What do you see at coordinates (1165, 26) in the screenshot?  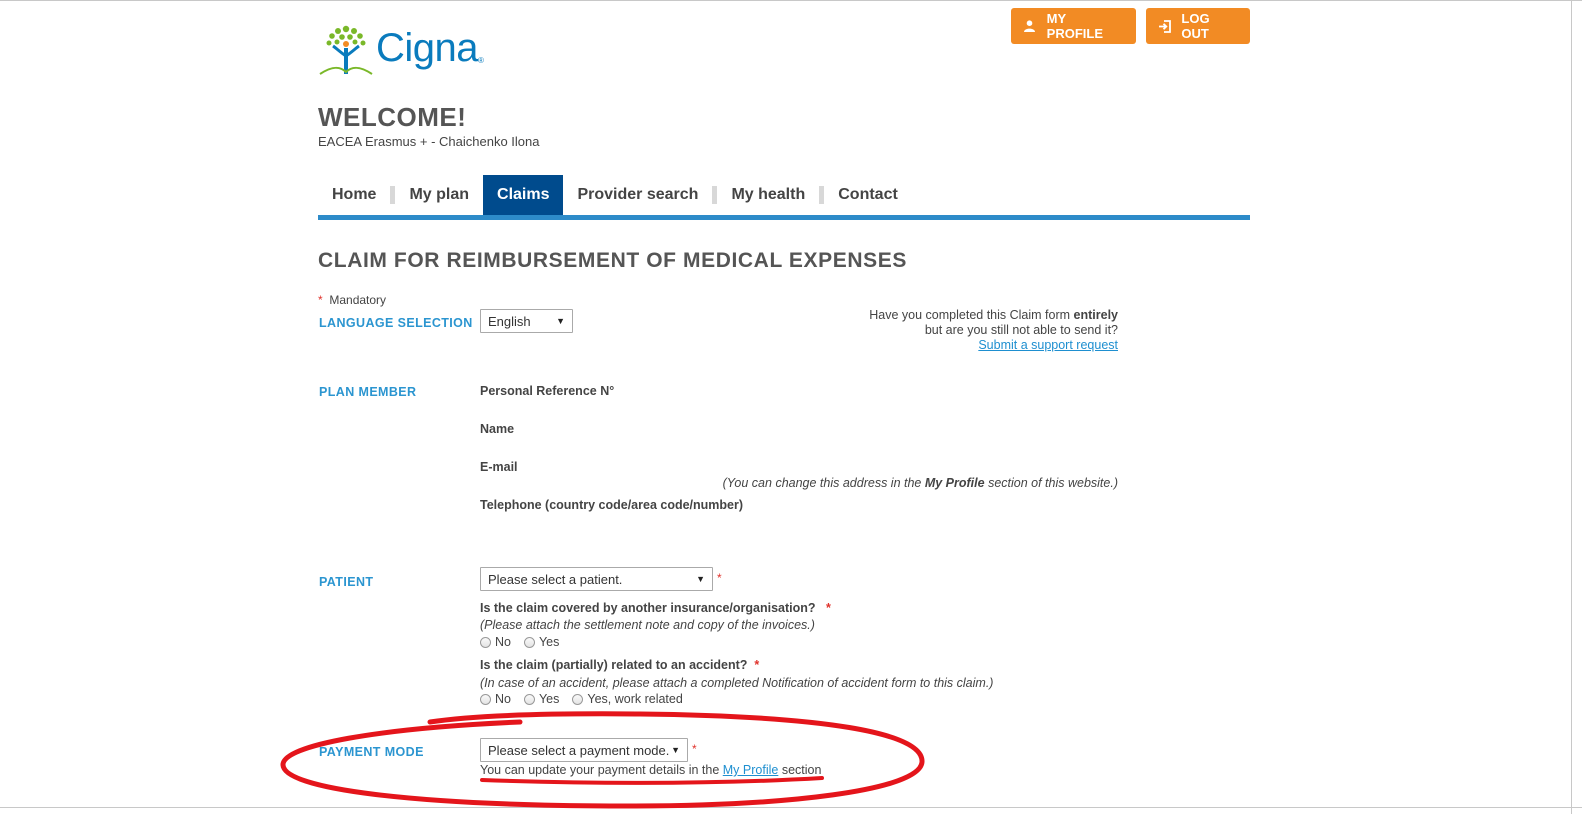 I see `logout-icon` at bounding box center [1165, 26].